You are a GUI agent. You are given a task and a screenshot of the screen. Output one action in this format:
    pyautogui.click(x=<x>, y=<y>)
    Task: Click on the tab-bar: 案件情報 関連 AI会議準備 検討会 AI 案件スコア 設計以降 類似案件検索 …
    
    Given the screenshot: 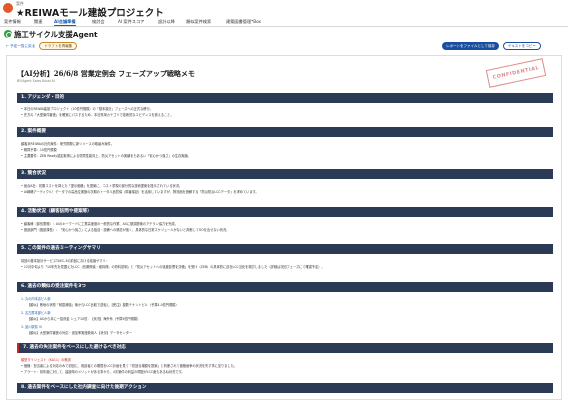 What is the action you would take?
    pyautogui.click(x=284, y=22)
    